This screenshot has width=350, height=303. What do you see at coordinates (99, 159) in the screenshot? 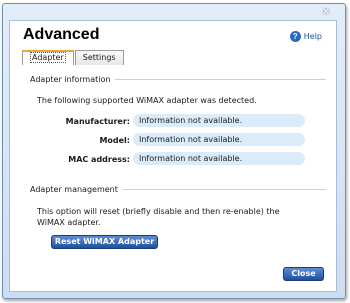
I see `mac-address-label: MAC address:` at bounding box center [99, 159].